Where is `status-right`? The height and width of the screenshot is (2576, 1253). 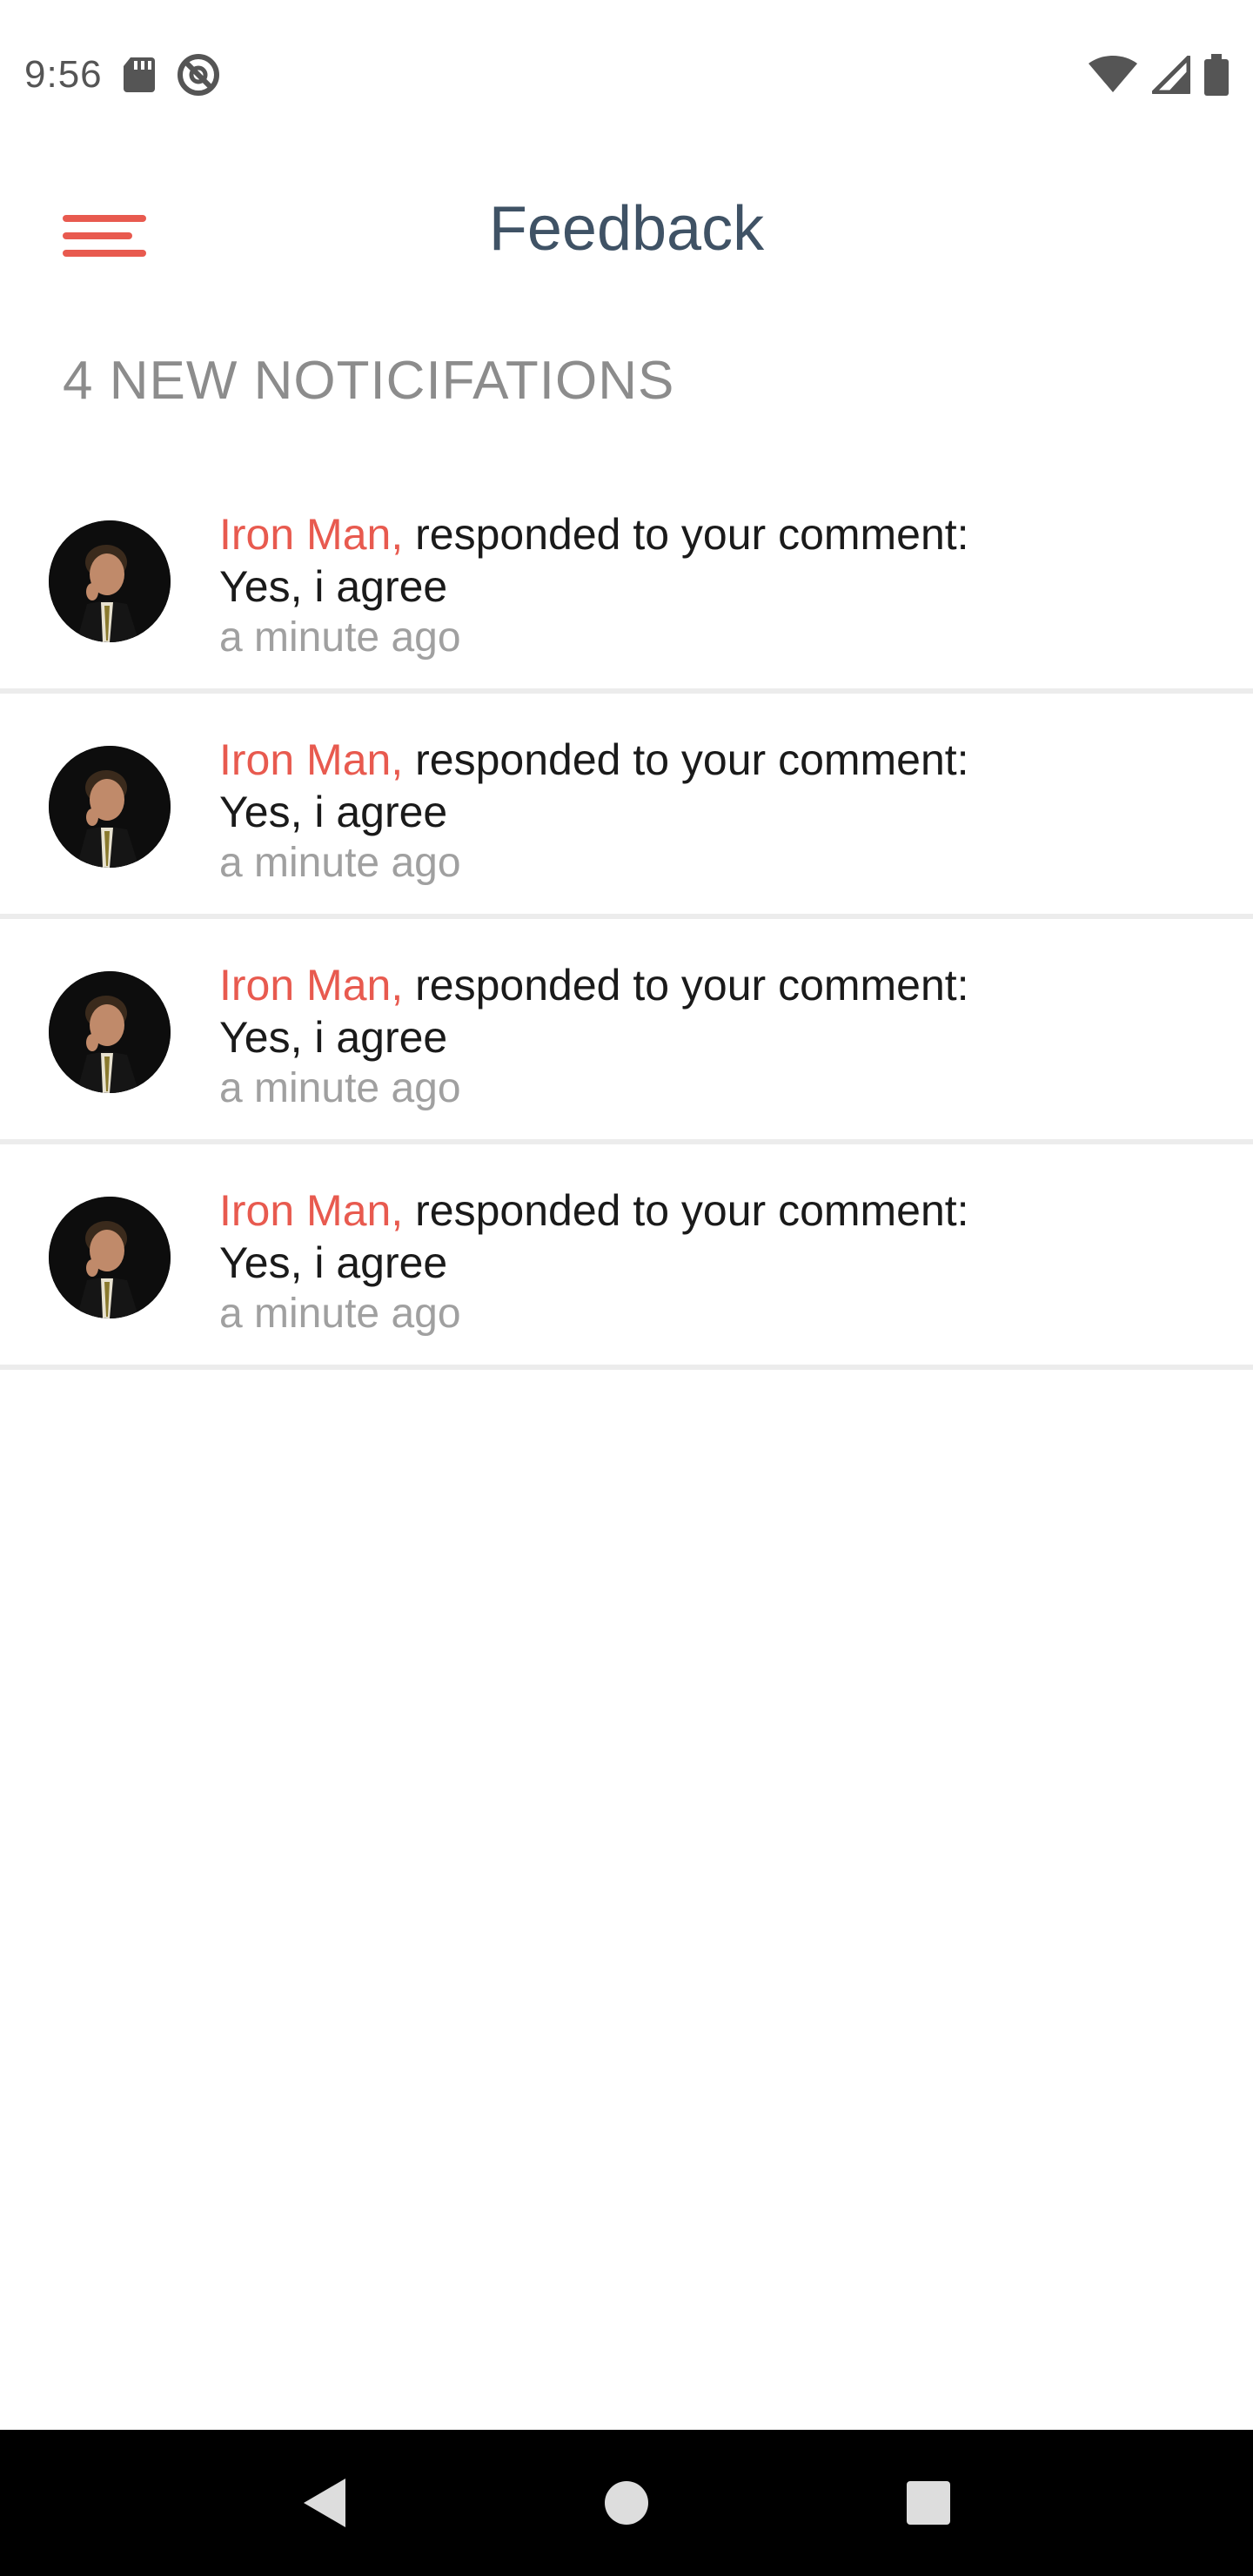 status-right is located at coordinates (1158, 75).